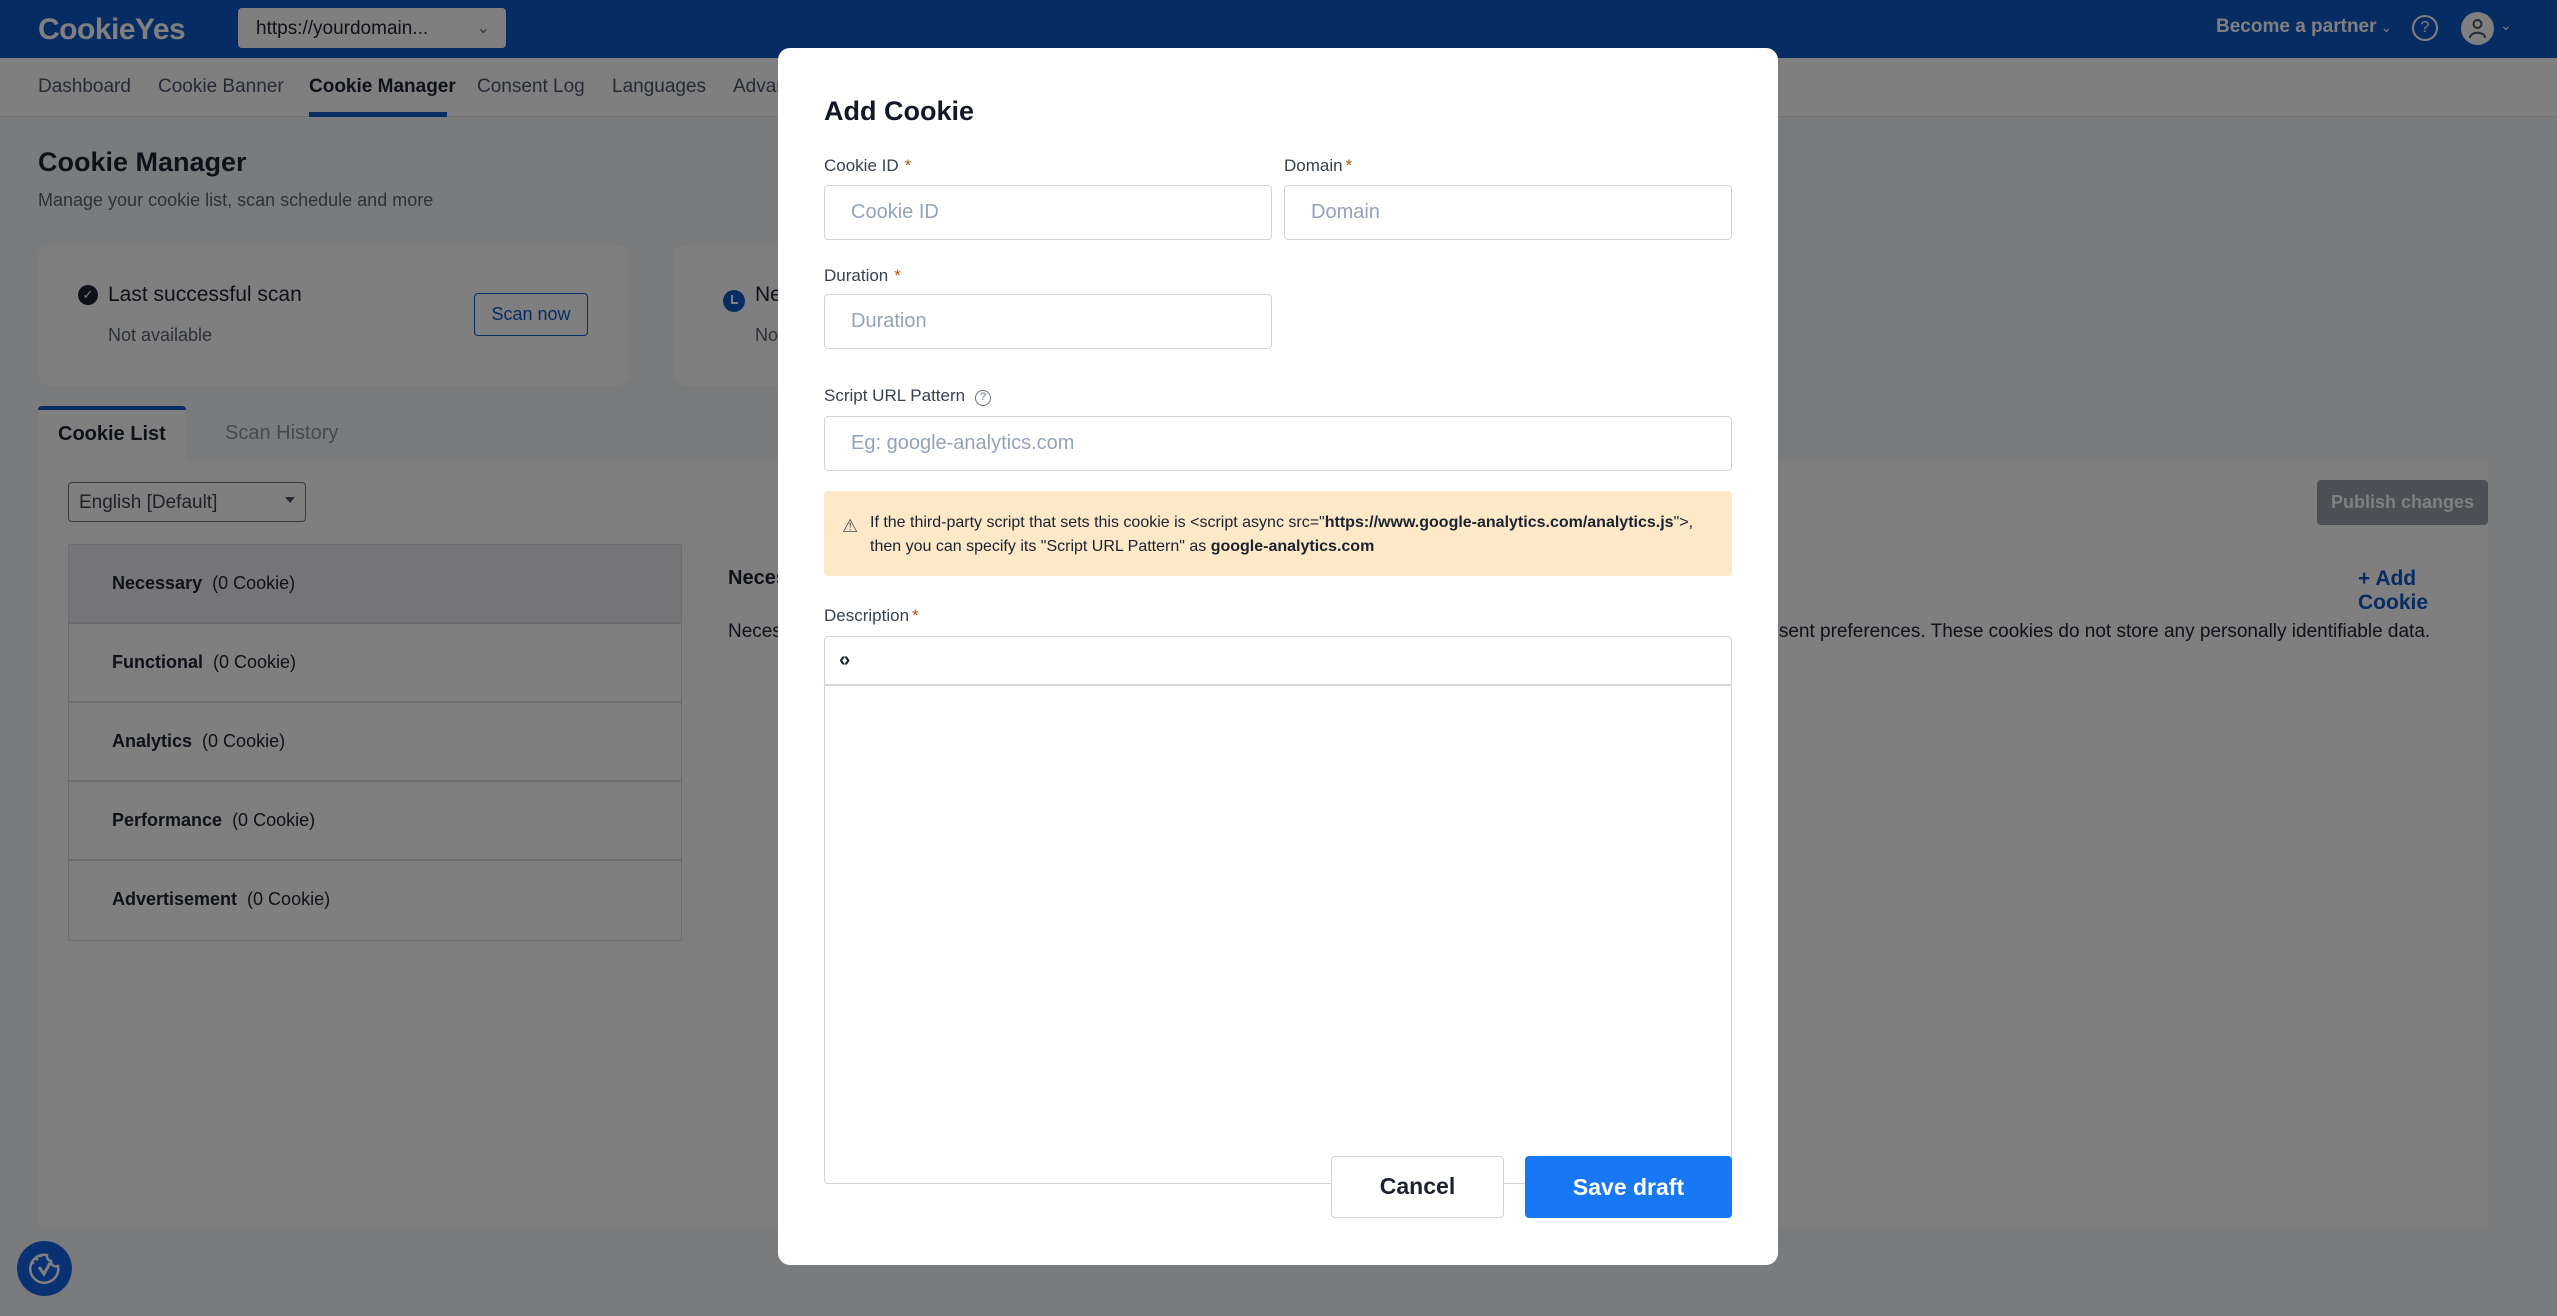 This screenshot has width=2557, height=1316. What do you see at coordinates (862, 275) in the screenshot?
I see `duration-label: Duration *` at bounding box center [862, 275].